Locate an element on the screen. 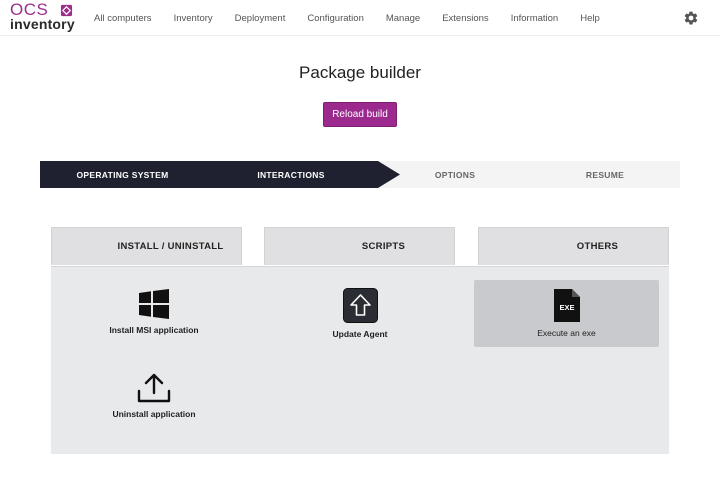 This screenshot has width=720, height=478. windows-icon is located at coordinates (154, 304).